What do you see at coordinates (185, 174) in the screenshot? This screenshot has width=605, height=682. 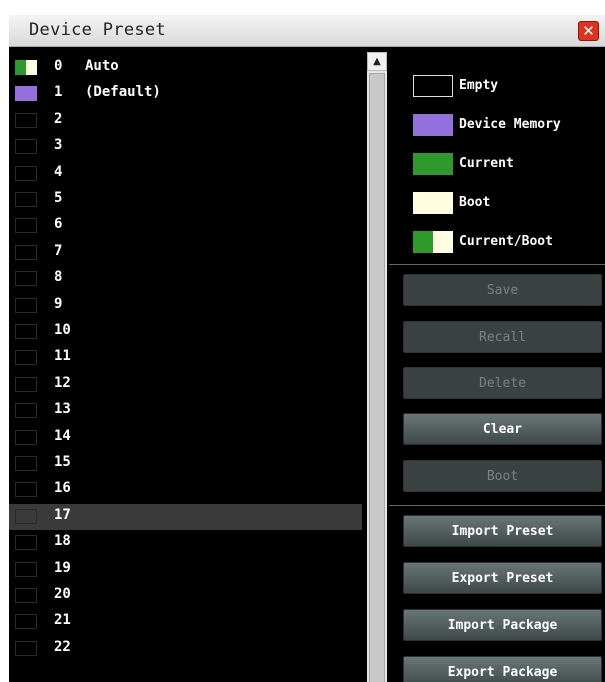 I see `preset-row: 4` at bounding box center [185, 174].